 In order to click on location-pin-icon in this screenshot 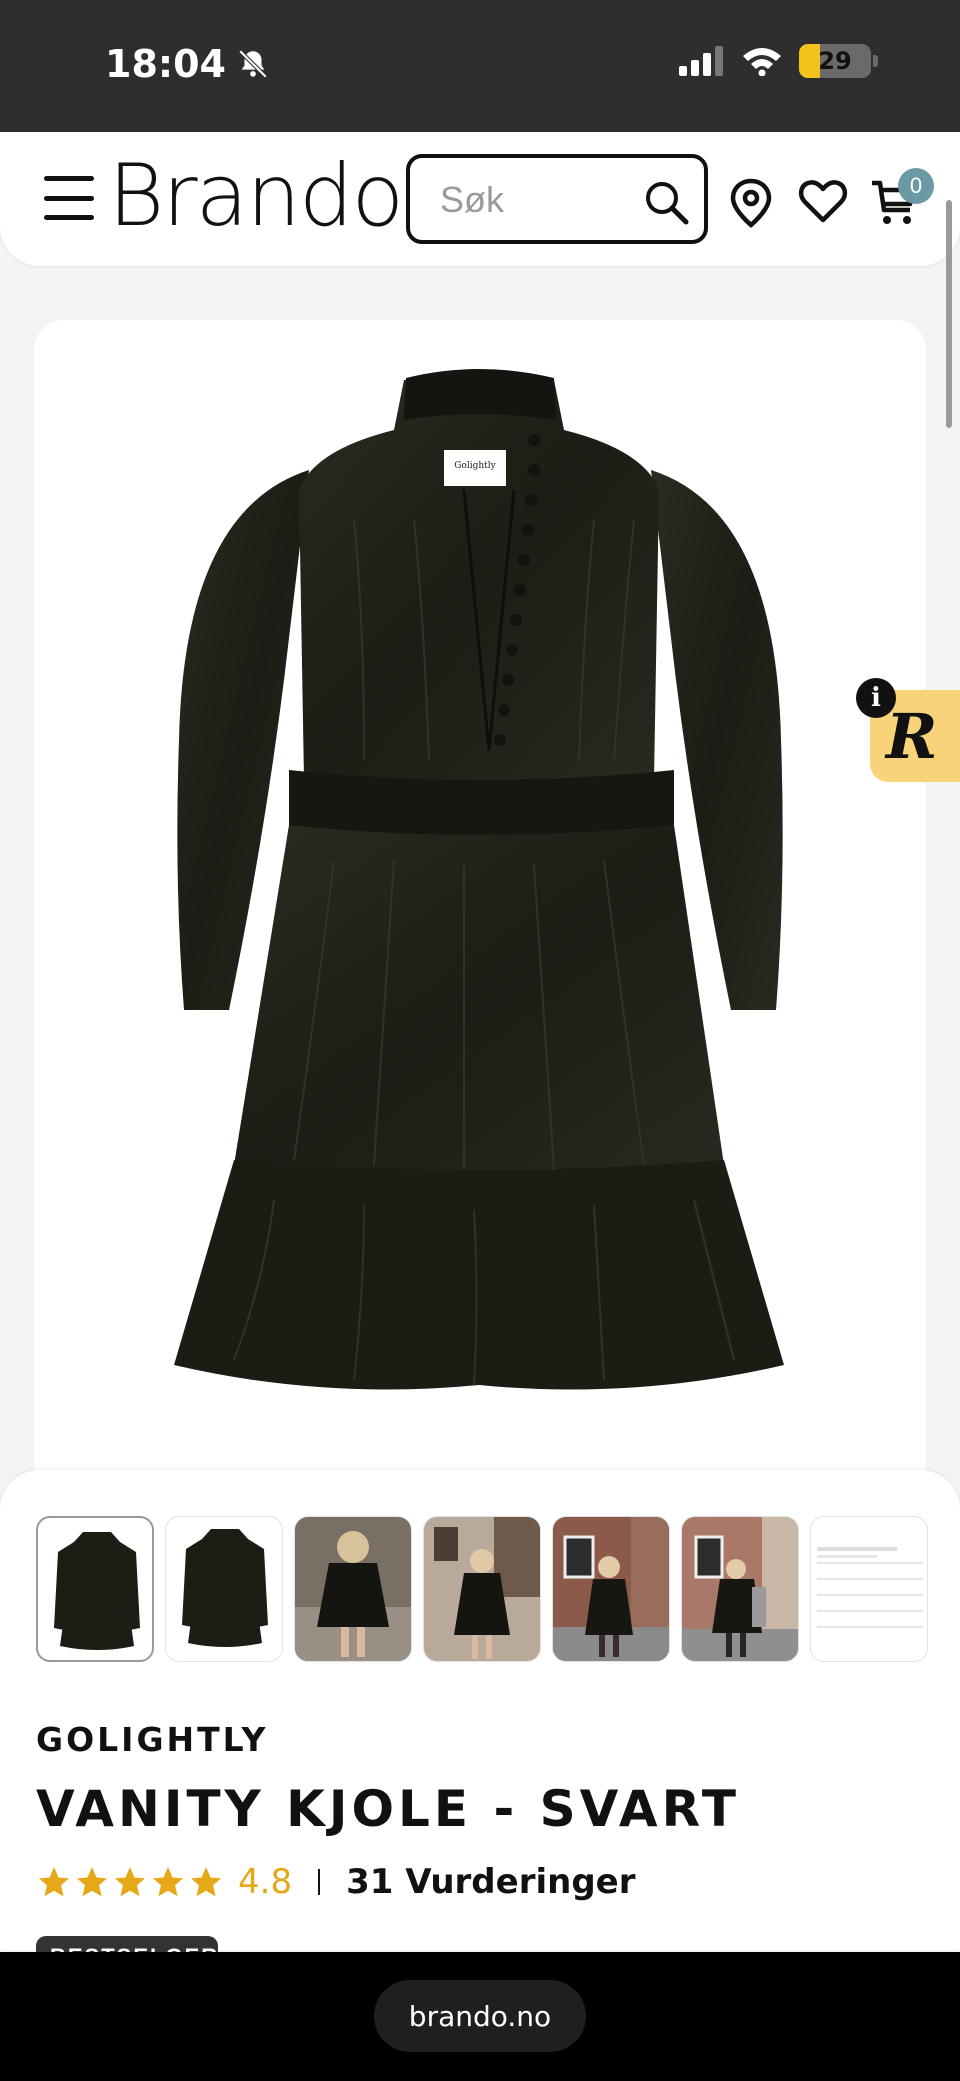, I will do `click(751, 203)`.